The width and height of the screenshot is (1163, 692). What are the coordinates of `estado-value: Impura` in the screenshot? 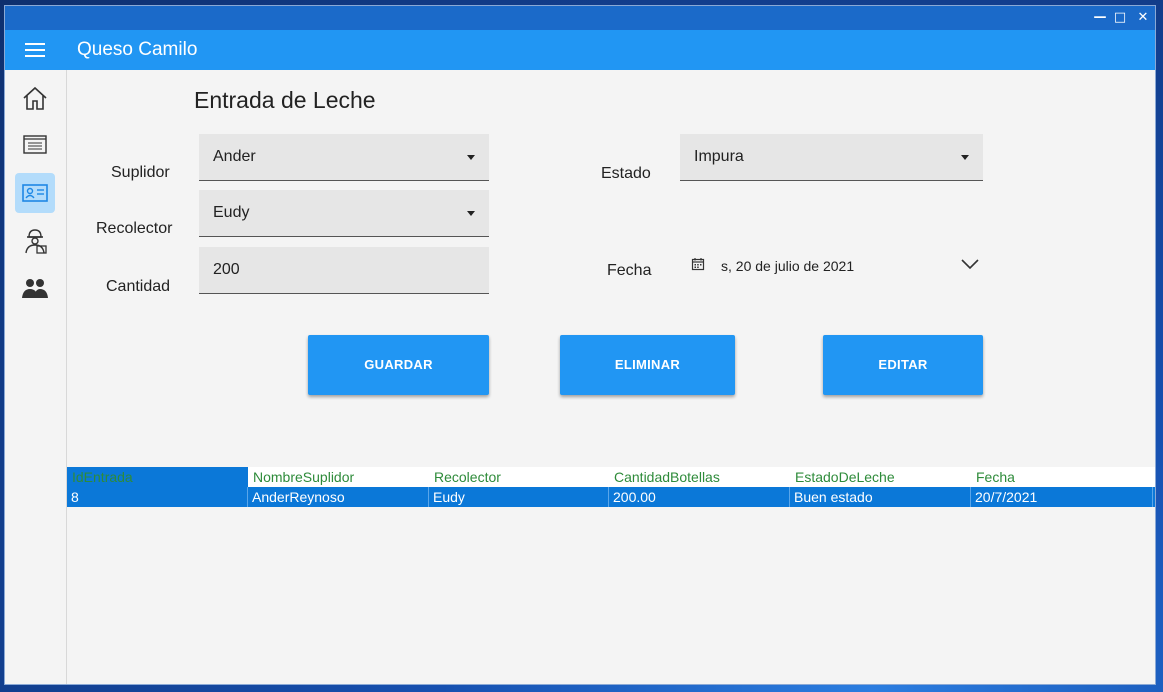 It's located at (719, 156).